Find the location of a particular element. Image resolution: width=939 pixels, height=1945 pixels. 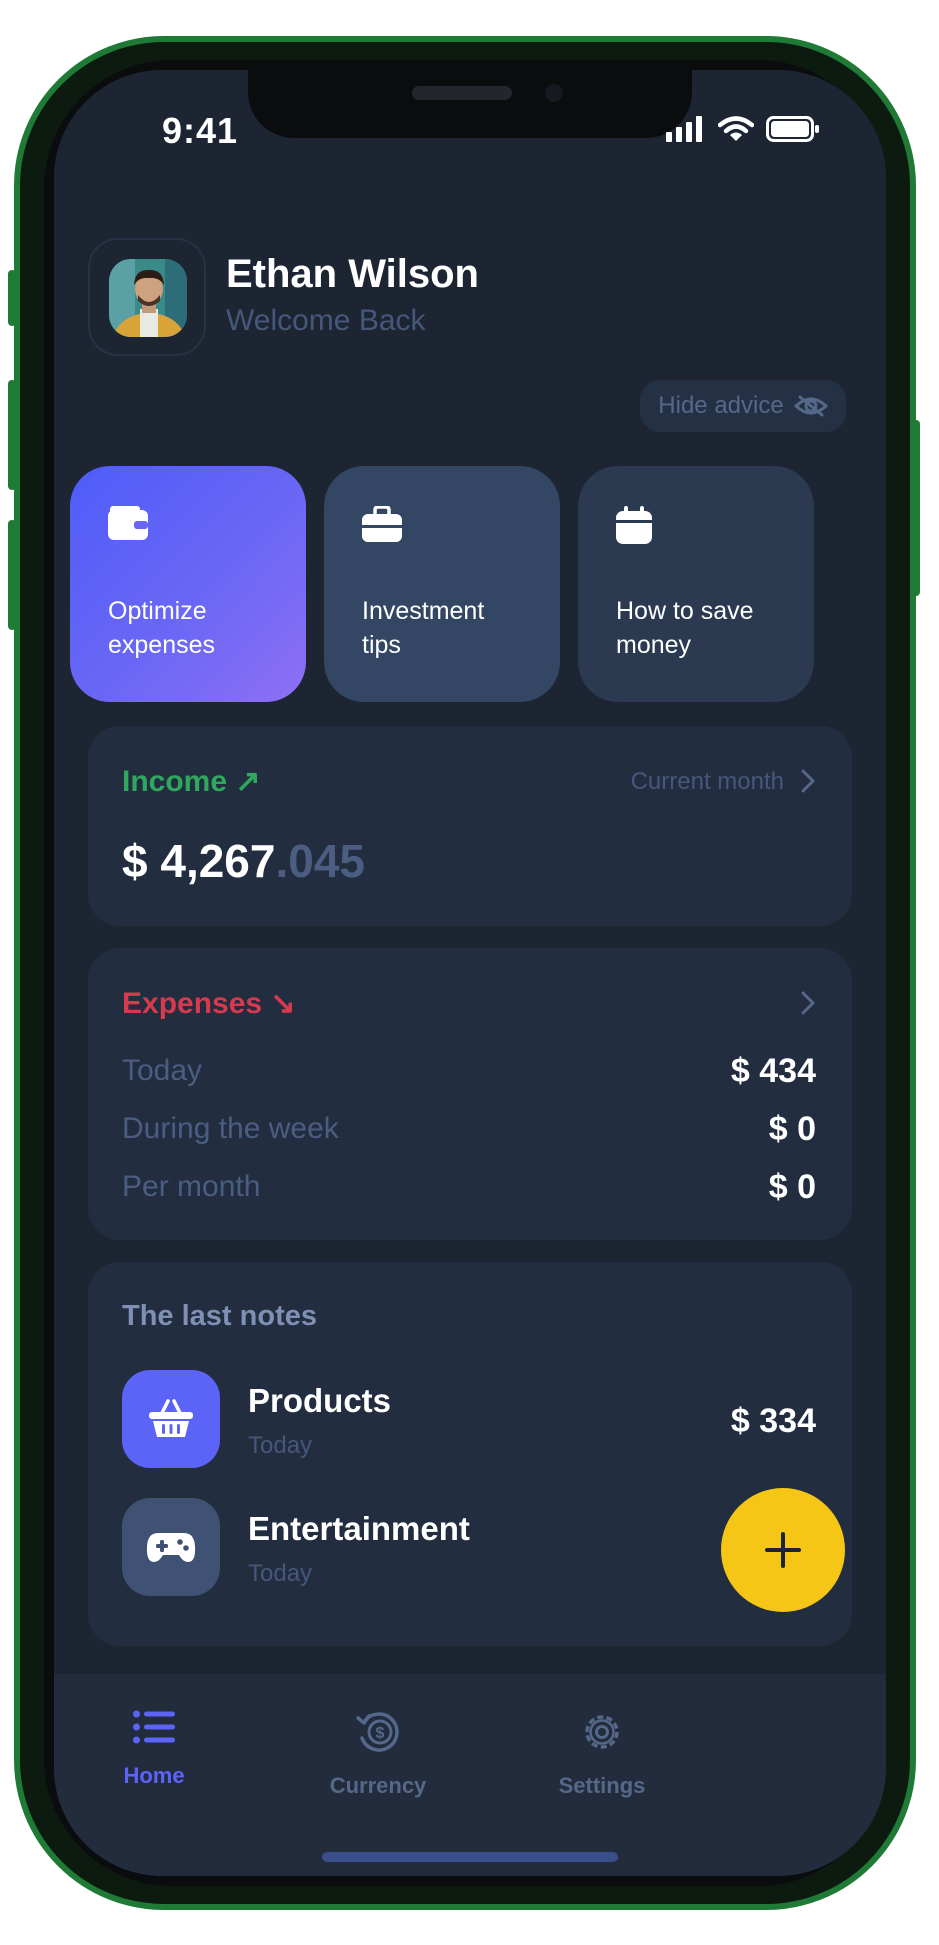

tab-label: Currency is located at coordinates (378, 1785).